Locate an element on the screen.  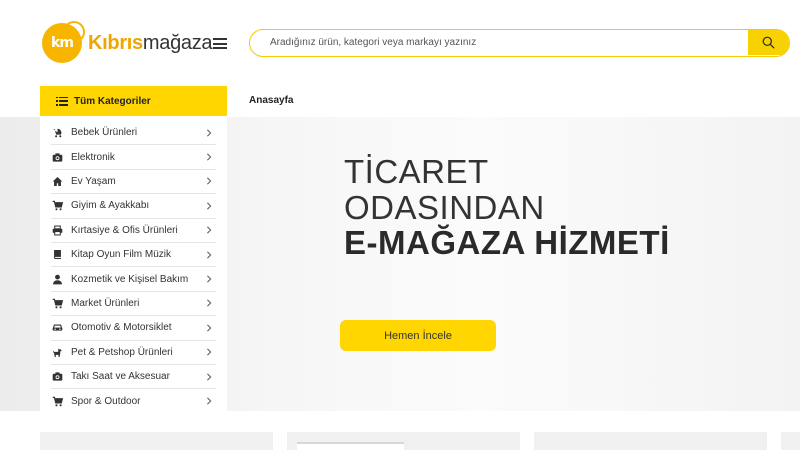
logo-text-bold: Kıbrıs is located at coordinates (115, 42).